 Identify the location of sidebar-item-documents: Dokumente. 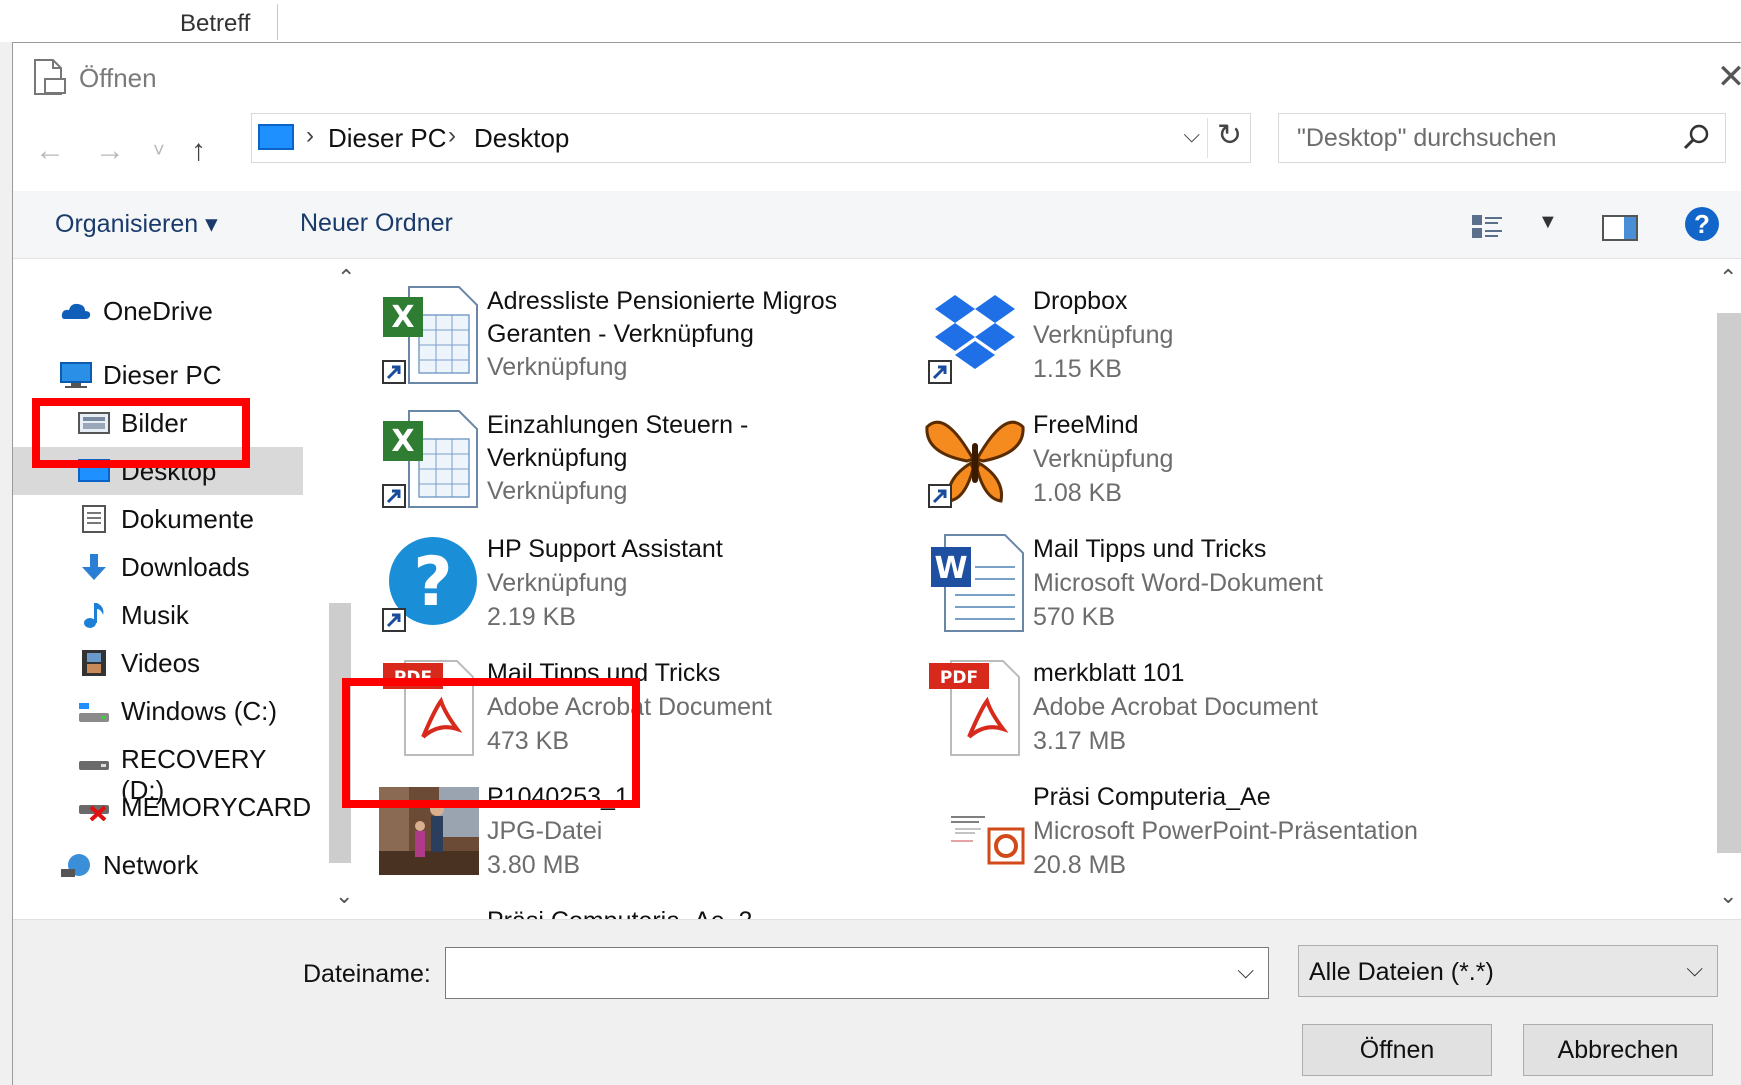
(158, 519).